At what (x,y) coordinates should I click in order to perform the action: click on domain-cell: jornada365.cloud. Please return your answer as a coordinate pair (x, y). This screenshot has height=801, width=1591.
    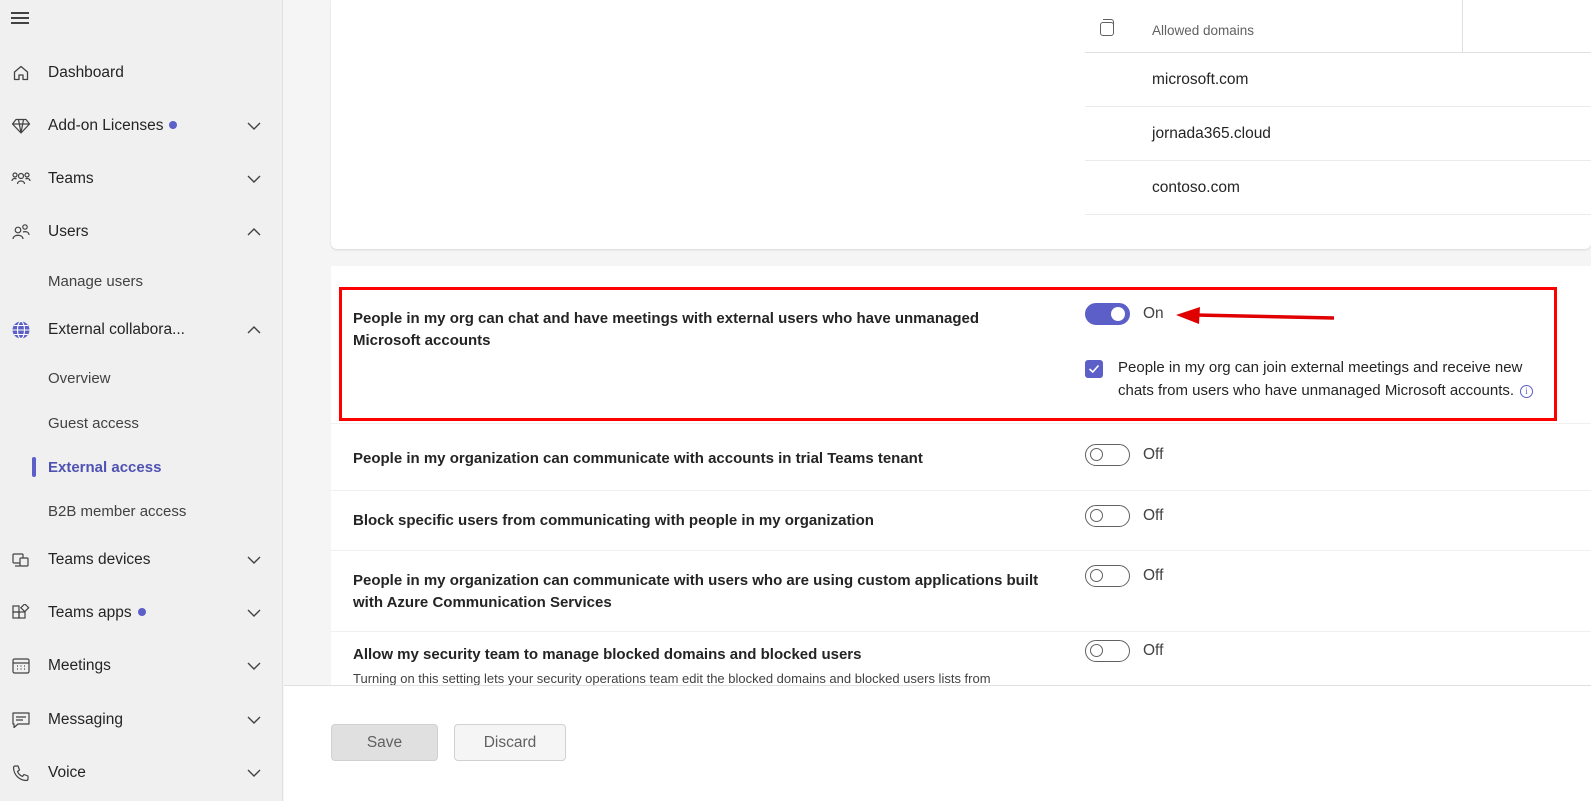
    Looking at the image, I should click on (1211, 133).